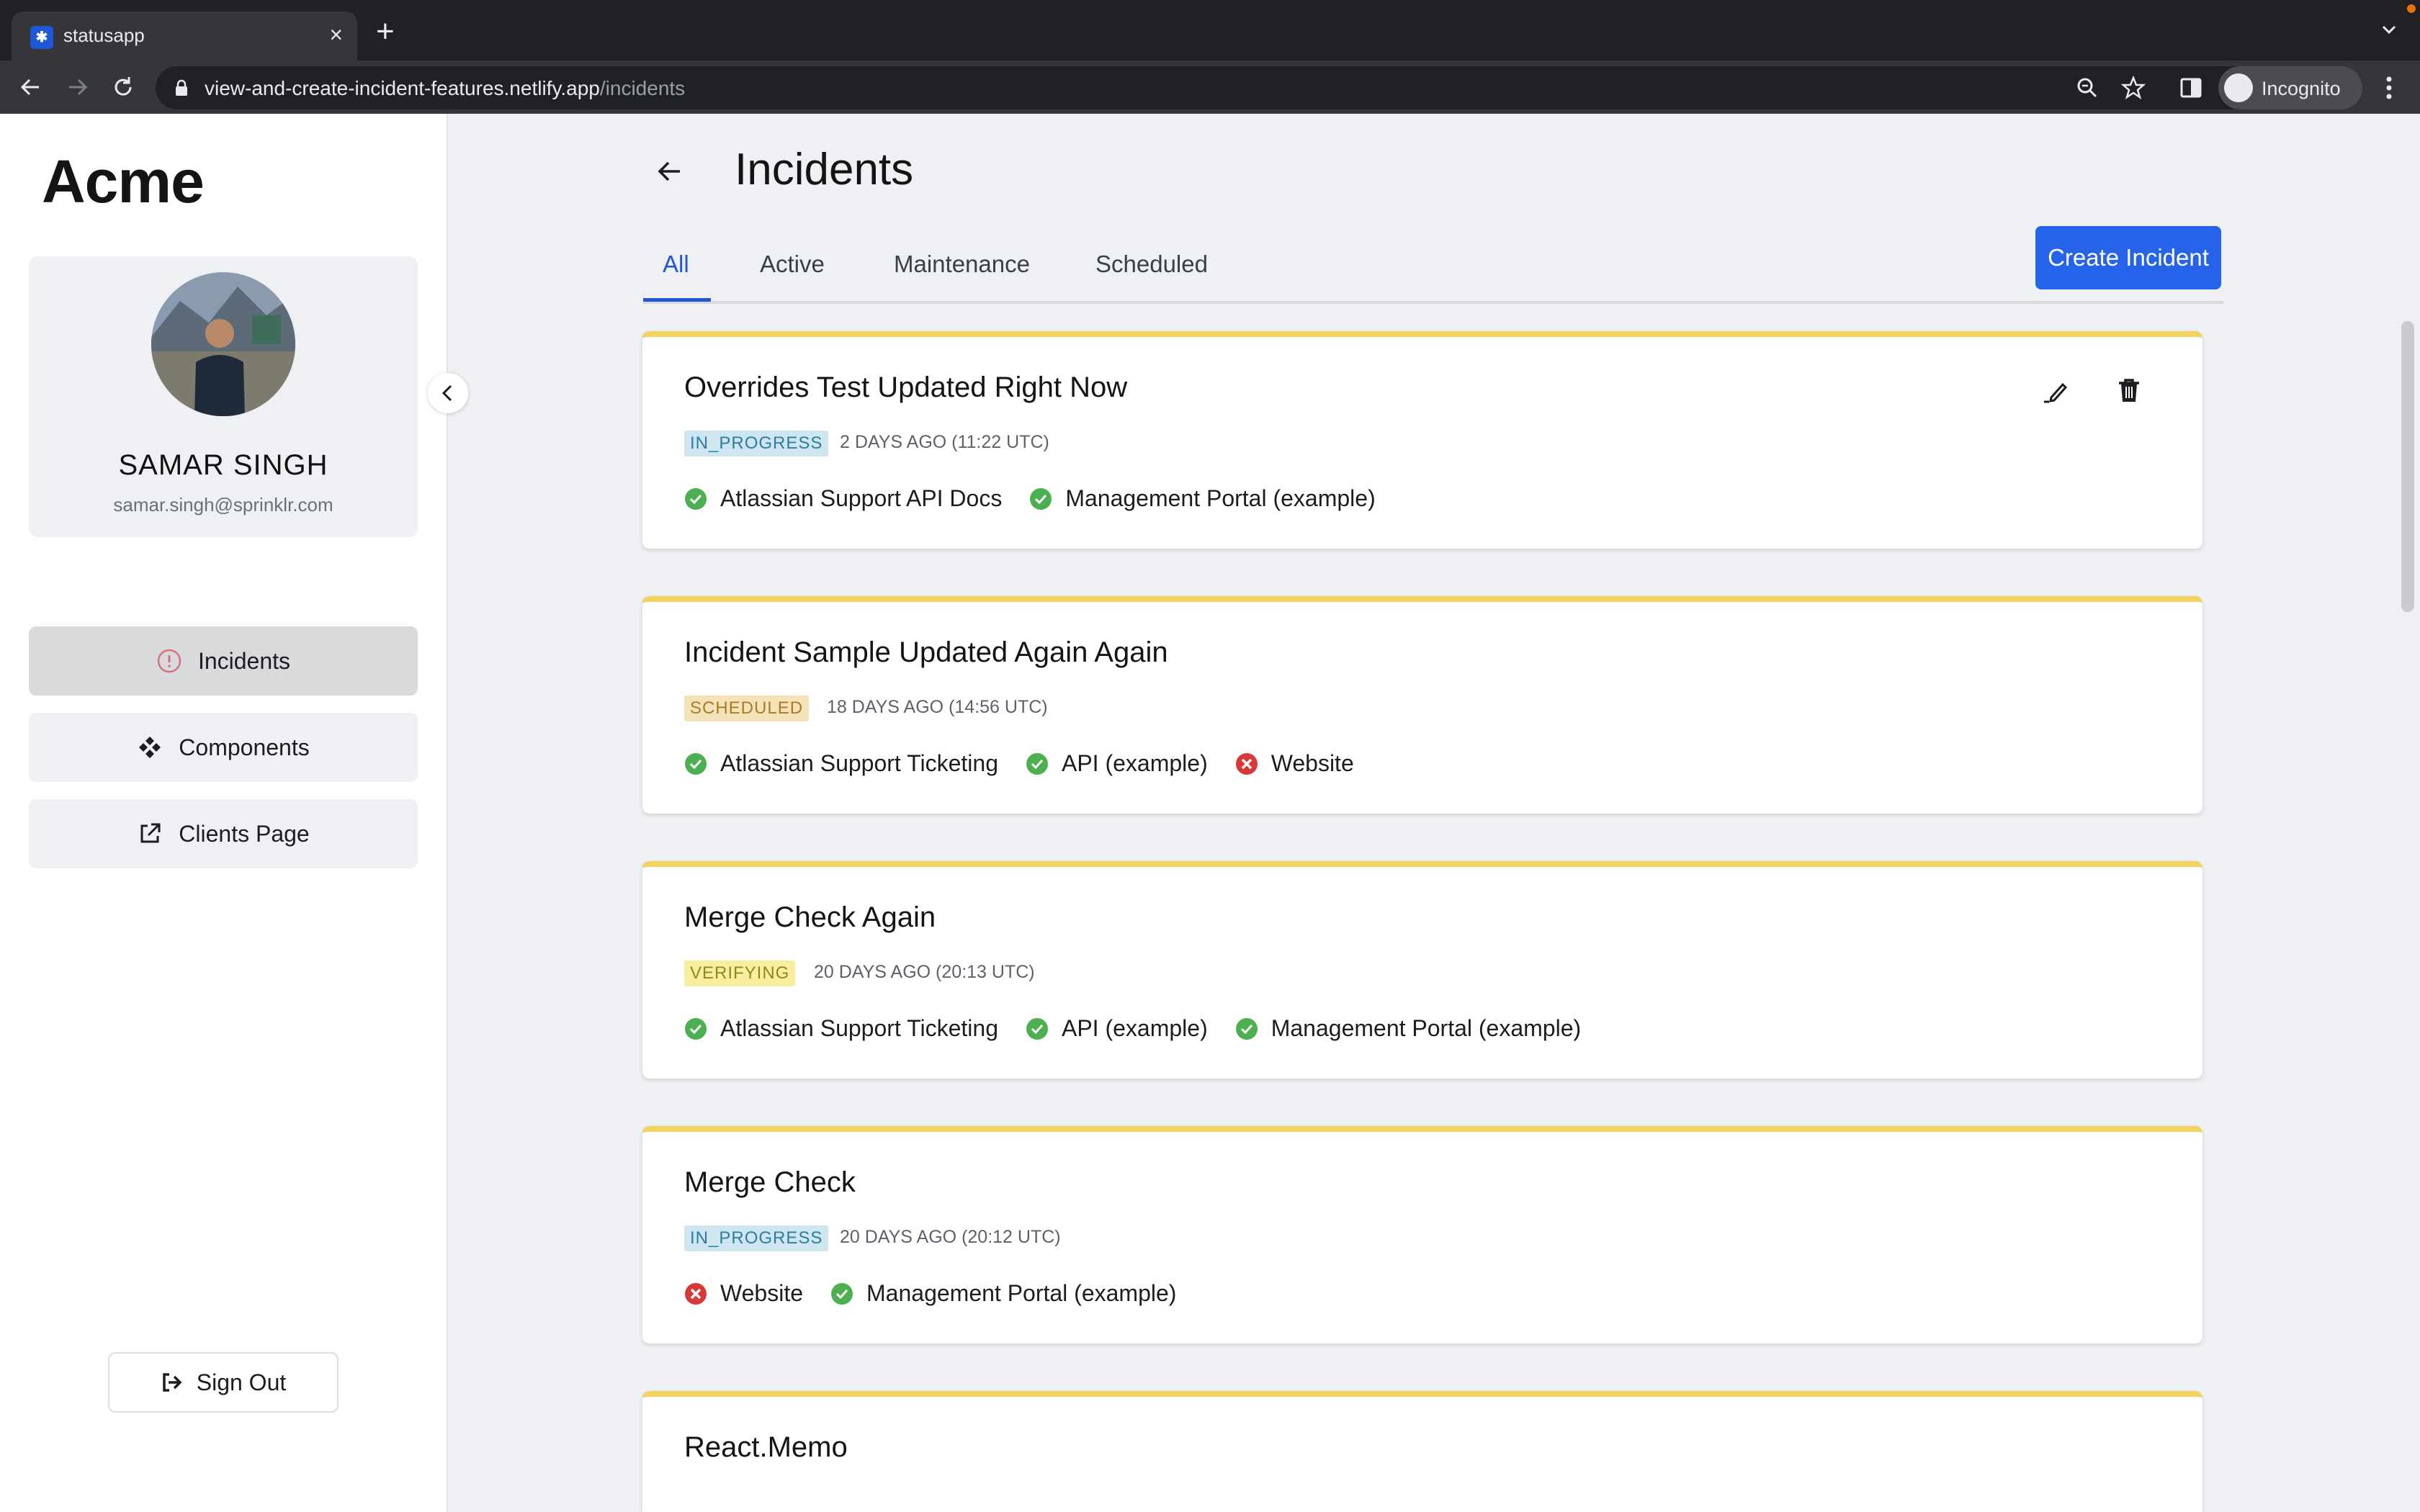  What do you see at coordinates (924, 972) in the screenshot?
I see `incident-time: 20 DAYS AGO (20:13 UTC)` at bounding box center [924, 972].